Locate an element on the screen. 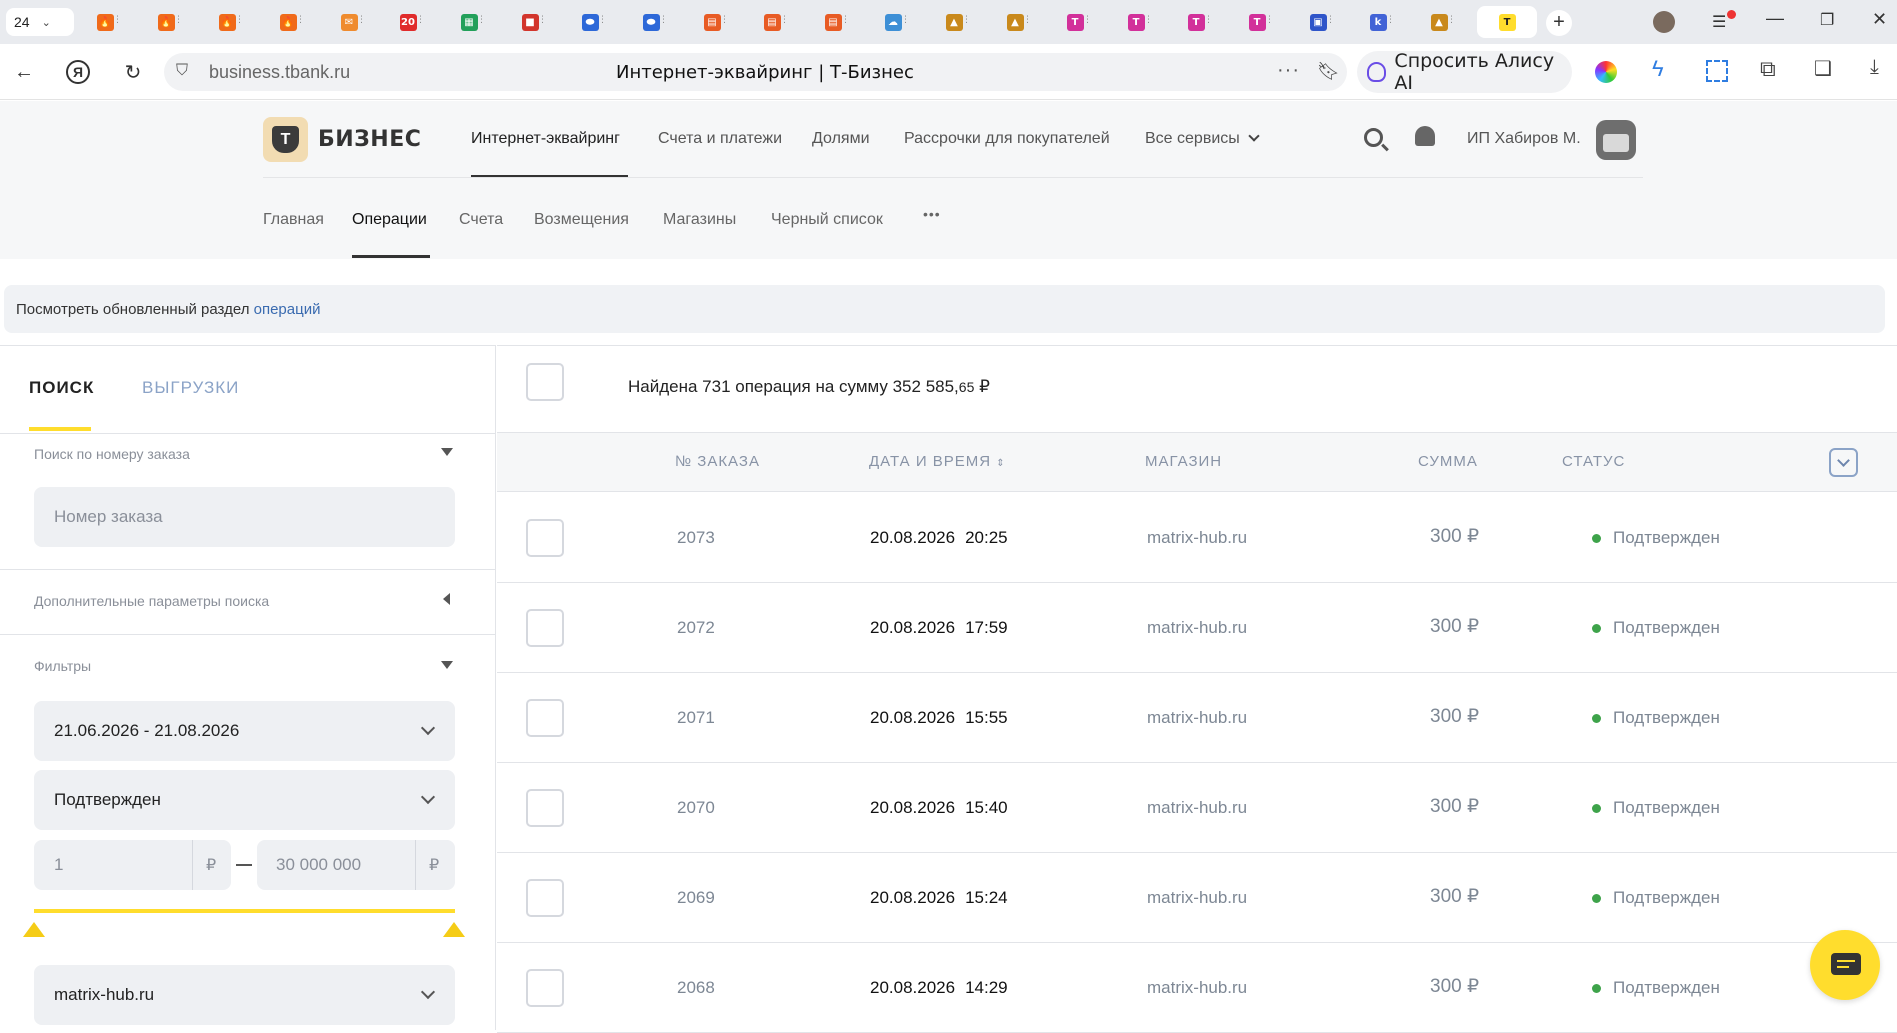 This screenshot has height=1033, width=1897. nav-acquiring: Интернет-эквайринг is located at coordinates (545, 139).